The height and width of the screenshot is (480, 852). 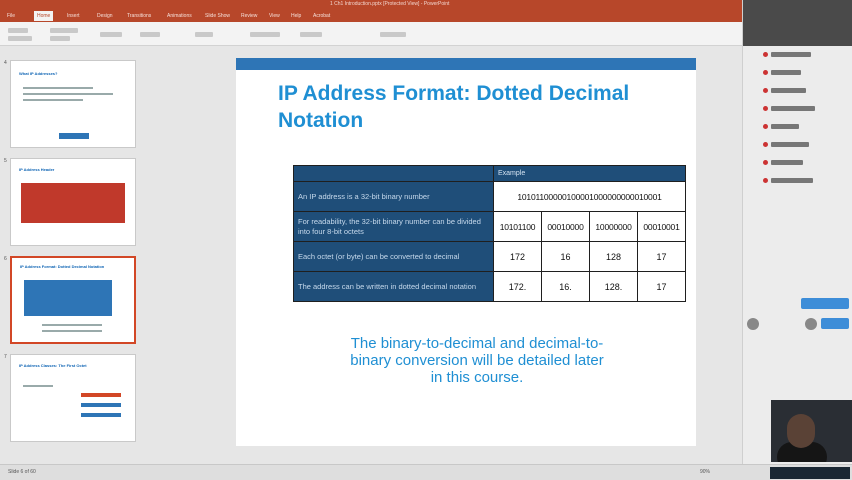 I want to click on slide-thumbnail: IP Address Header, so click(x=73, y=202).